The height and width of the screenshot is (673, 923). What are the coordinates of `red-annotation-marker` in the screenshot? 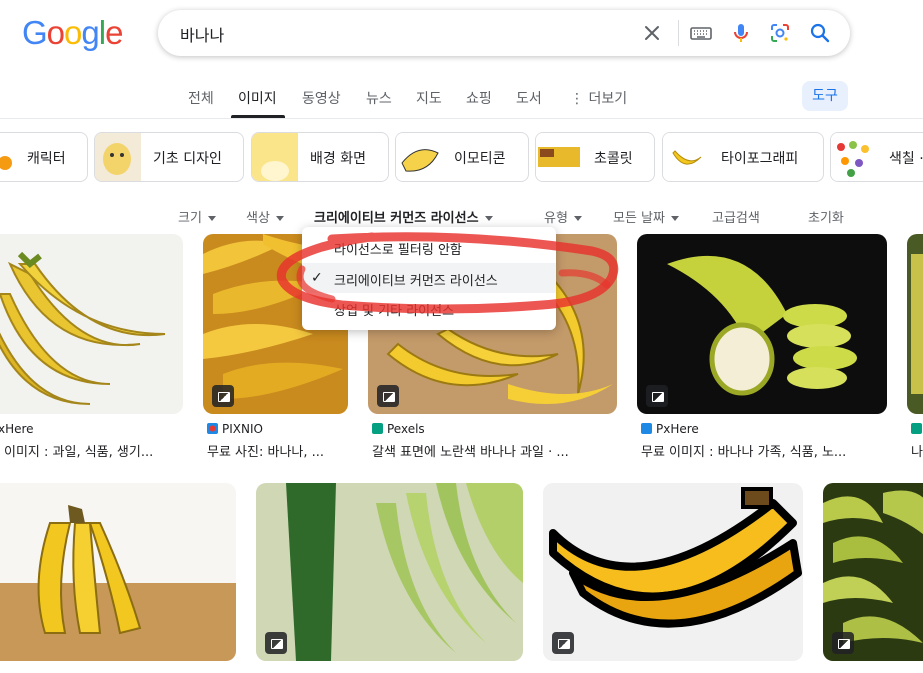 It's located at (447, 273).